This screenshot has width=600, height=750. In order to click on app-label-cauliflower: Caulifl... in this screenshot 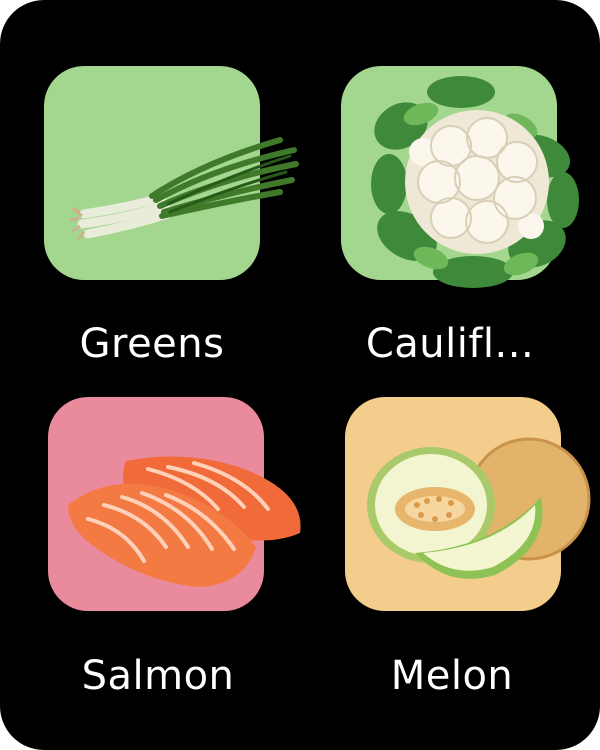, I will do `click(450, 344)`.